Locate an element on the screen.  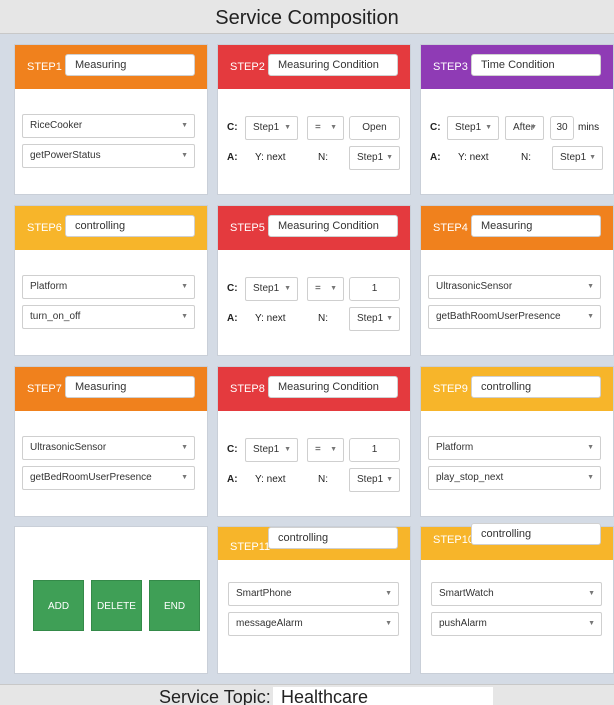
device-select-value: SmartWatch is located at coordinates (466, 593).